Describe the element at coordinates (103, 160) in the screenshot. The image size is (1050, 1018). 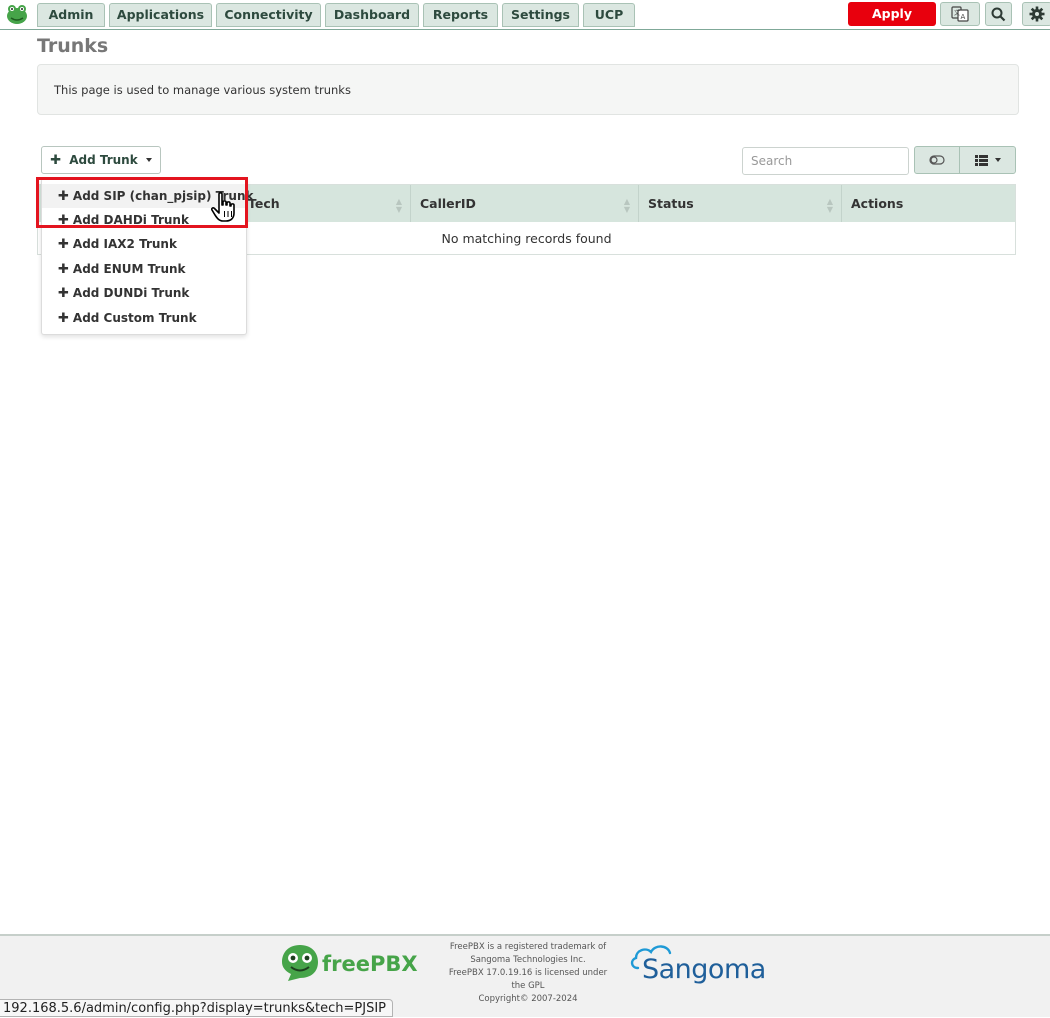
I see `add-trunk-label: Add Trunk` at that location.